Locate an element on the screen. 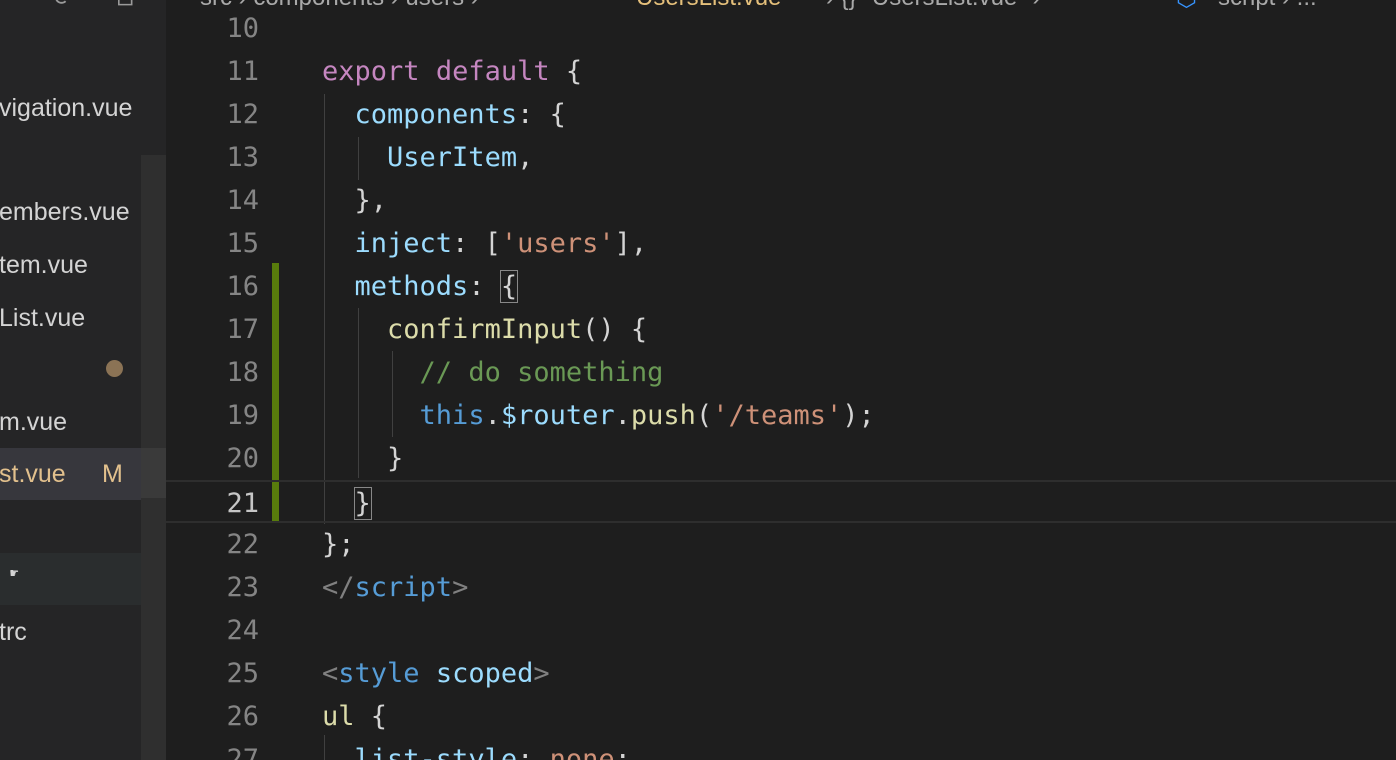 Image resolution: width=1396 pixels, height=760 pixels. code-line: 11 export default { is located at coordinates (781, 71).